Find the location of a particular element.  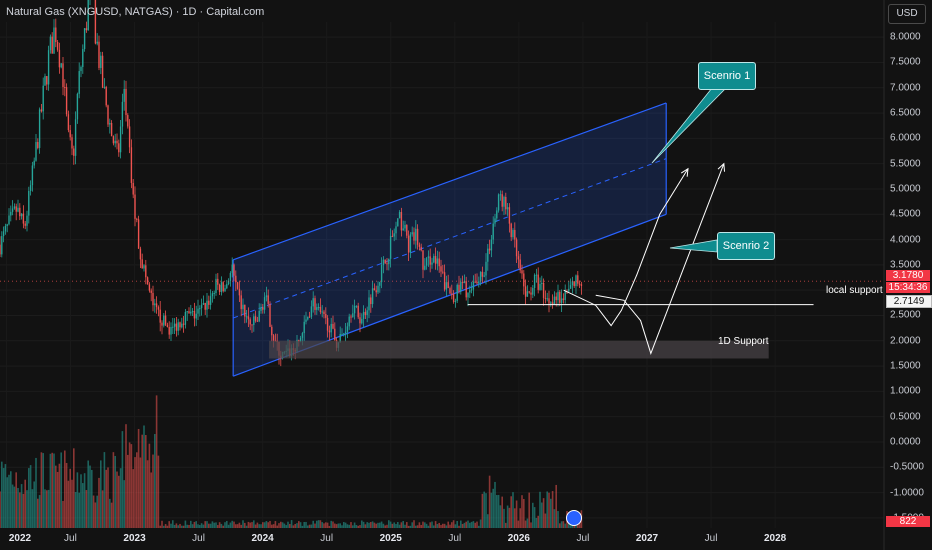

countdown-tag: 15:34:36 is located at coordinates (908, 287).